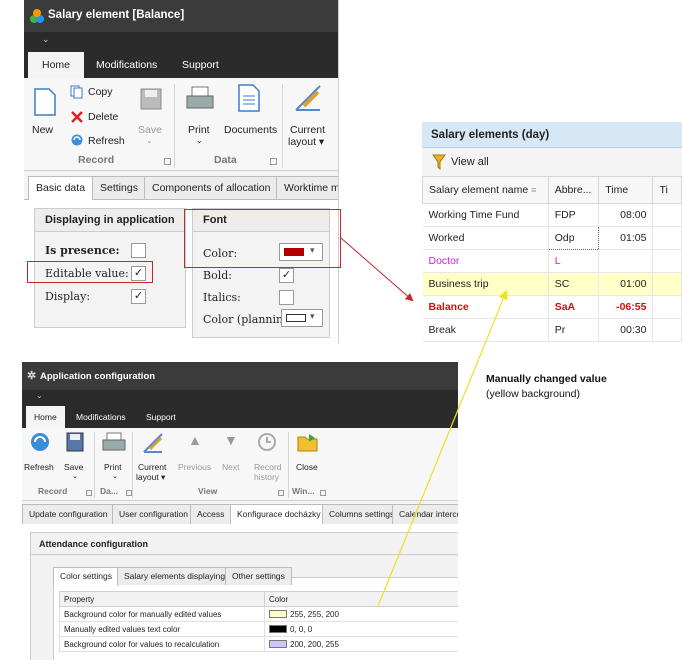  What do you see at coordinates (442, 448) in the screenshot?
I see `yellow-arrow` at bounding box center [442, 448].